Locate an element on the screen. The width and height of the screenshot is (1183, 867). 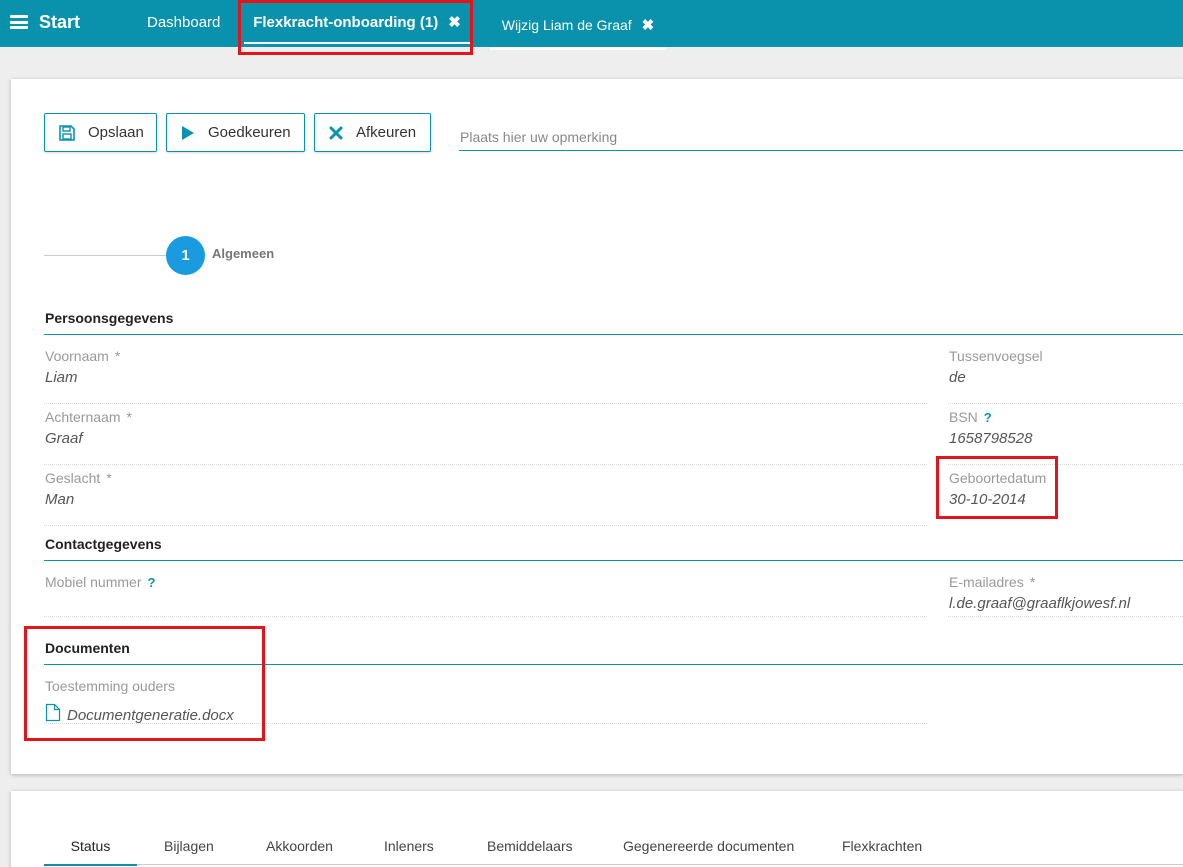
tab-flexkrachten: Flexkrachten is located at coordinates (882, 851).